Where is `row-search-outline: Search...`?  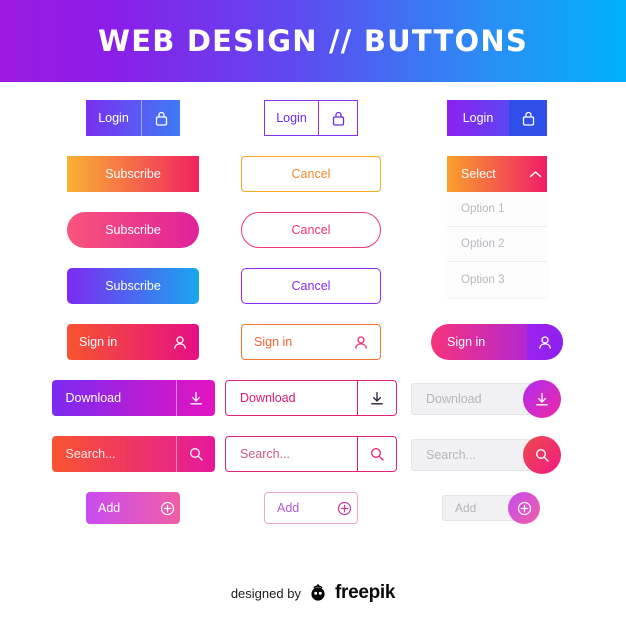
row-search-outline: Search... is located at coordinates (311, 464).